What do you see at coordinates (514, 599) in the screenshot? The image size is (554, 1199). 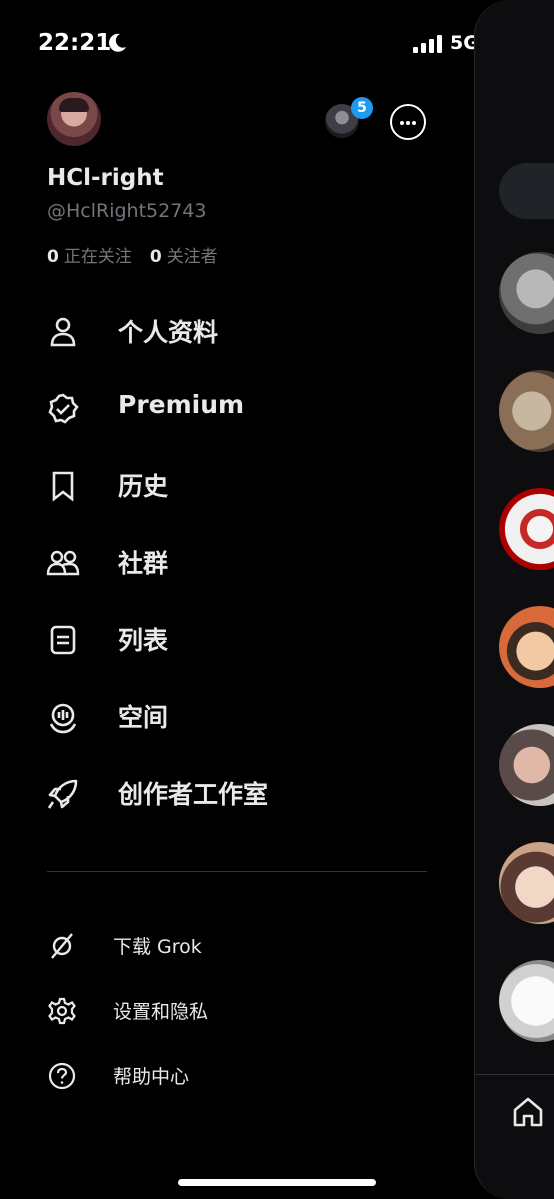 I see `timeline-peek-panel` at bounding box center [514, 599].